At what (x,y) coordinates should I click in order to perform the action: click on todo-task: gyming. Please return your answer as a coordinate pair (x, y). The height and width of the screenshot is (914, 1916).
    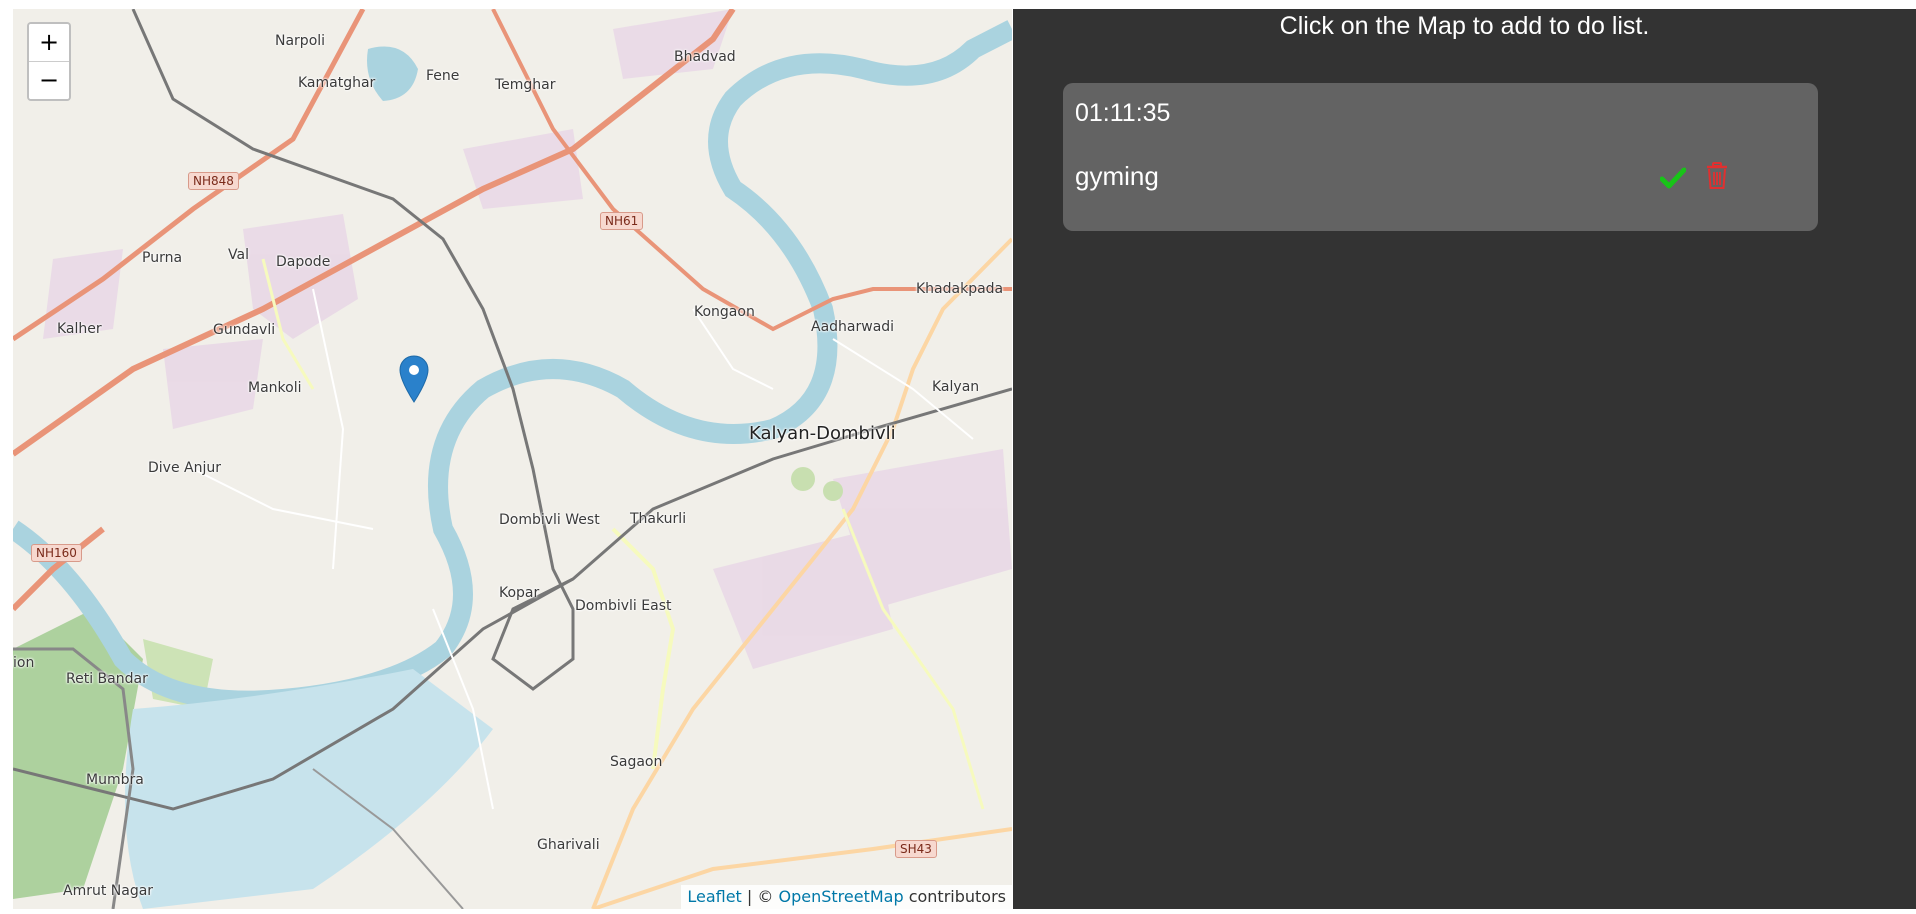
    Looking at the image, I should click on (1117, 176).